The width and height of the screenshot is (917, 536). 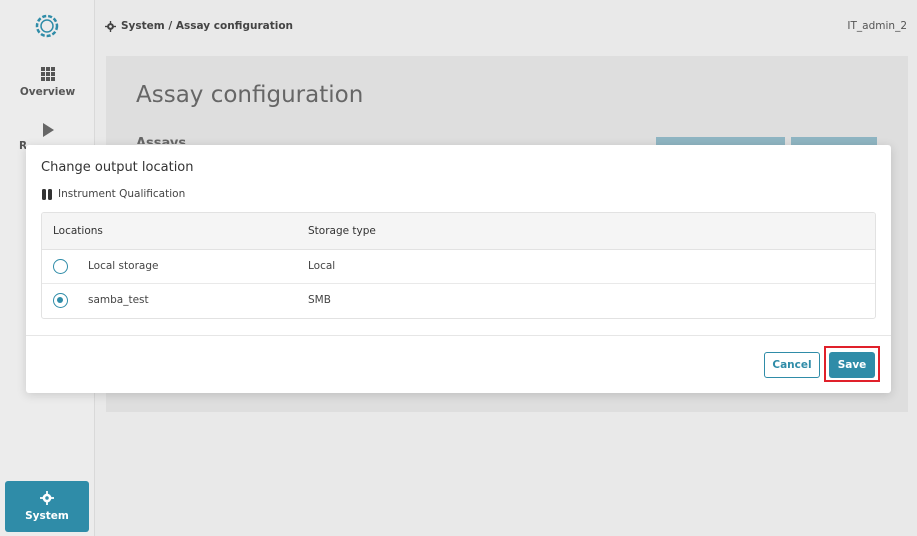 I want to click on storage-type: SMB, so click(x=319, y=300).